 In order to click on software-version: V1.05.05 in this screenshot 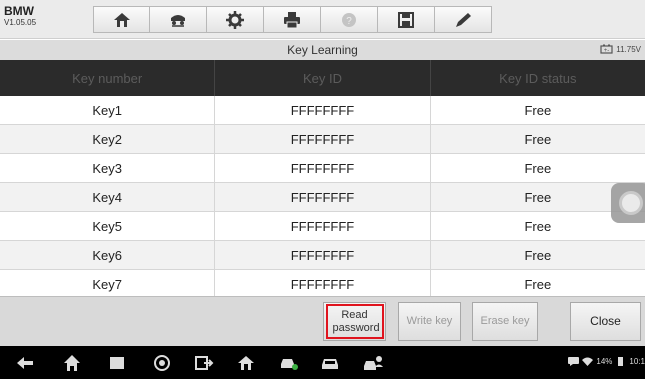, I will do `click(20, 22)`.